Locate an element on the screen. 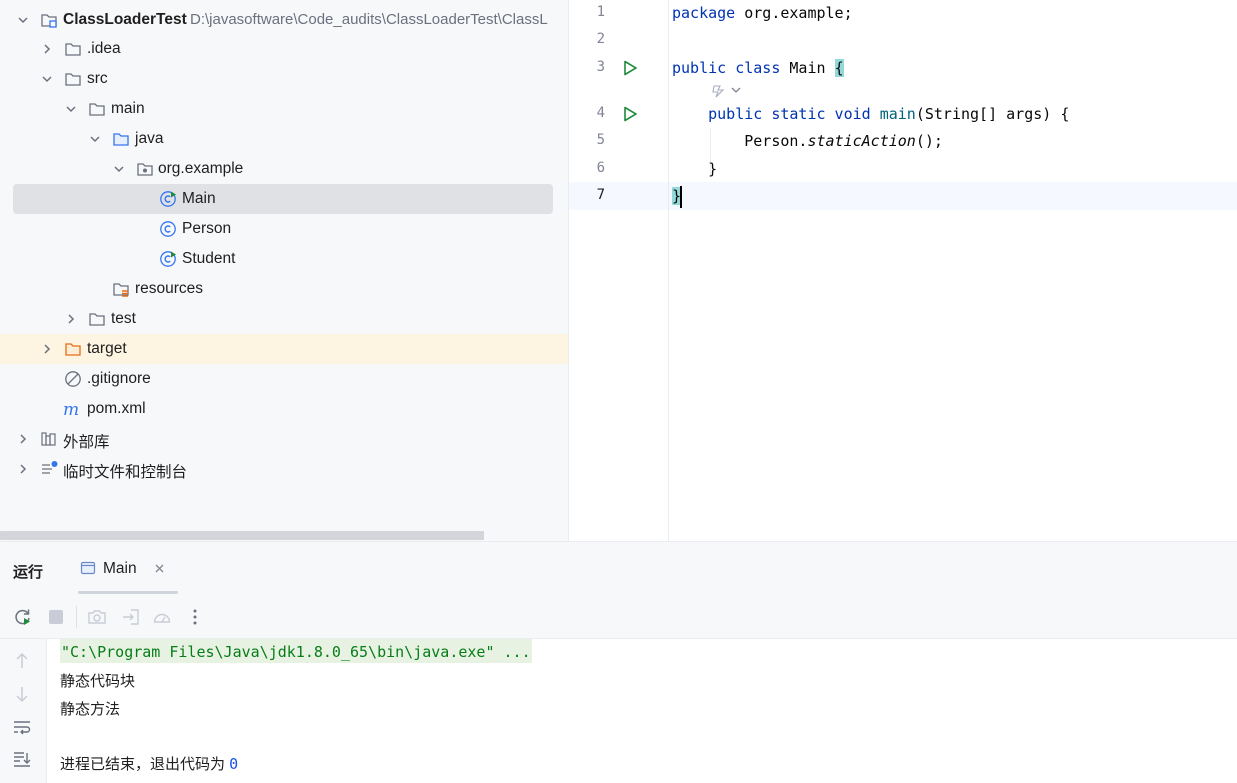 The width and height of the screenshot is (1237, 783). gauge-icon is located at coordinates (162, 617).